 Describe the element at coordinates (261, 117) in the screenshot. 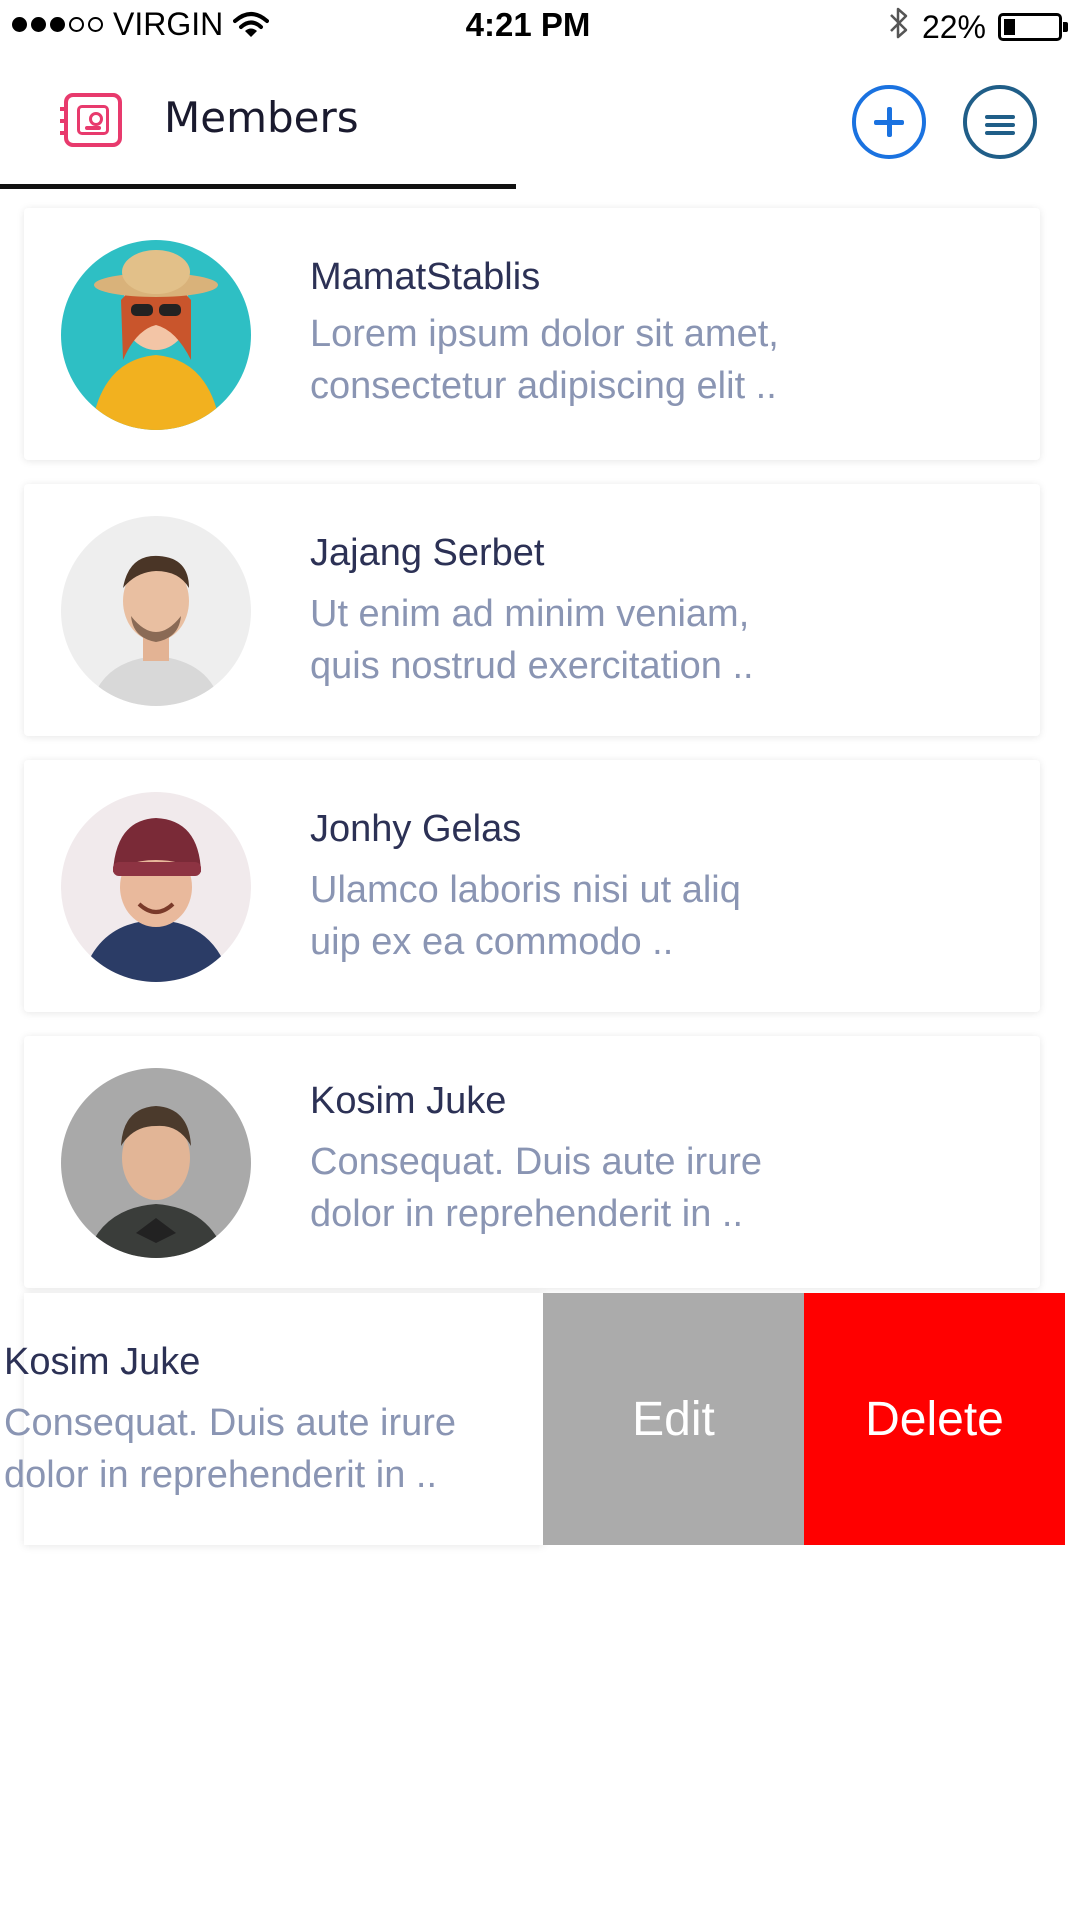

I see `page-title: Members` at that location.